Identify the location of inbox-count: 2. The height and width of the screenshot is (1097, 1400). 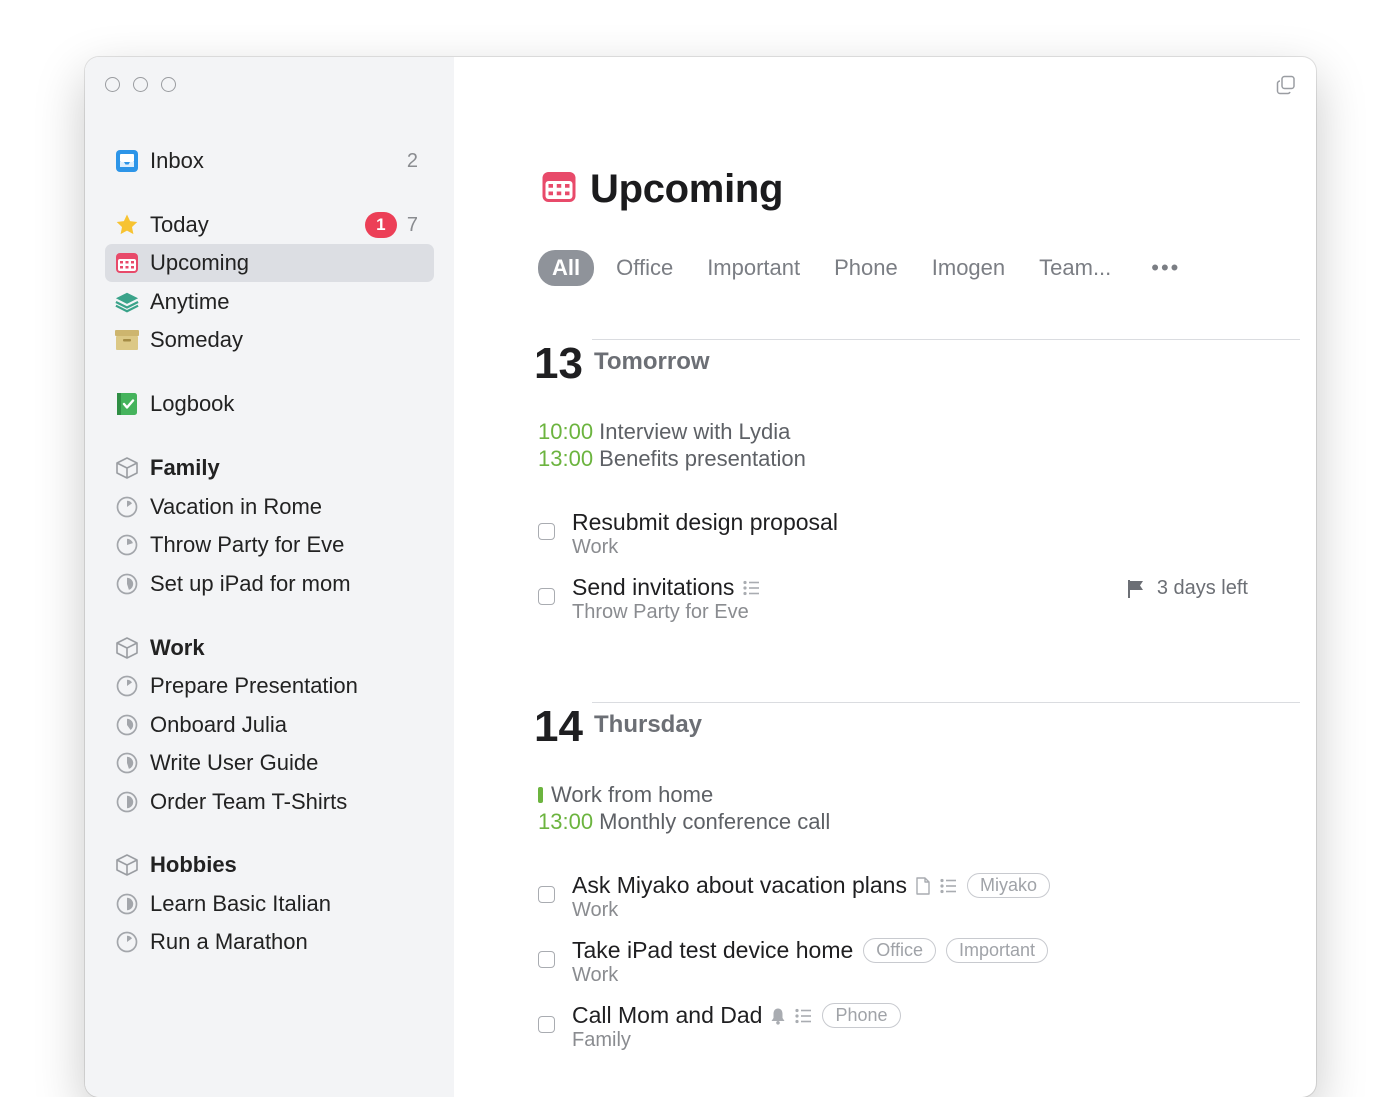
(412, 160).